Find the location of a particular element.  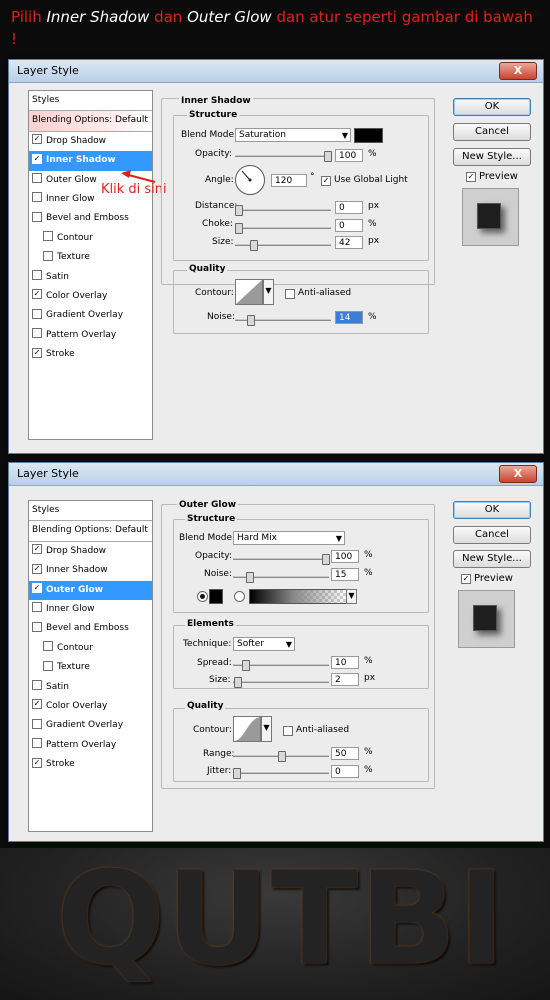

gradient-dropdown: ▼ is located at coordinates (351, 596).